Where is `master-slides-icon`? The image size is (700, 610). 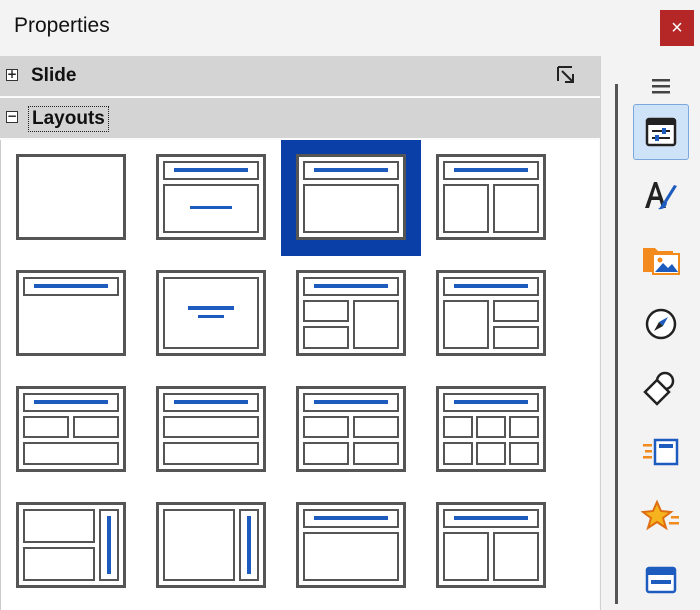
master-slides-icon is located at coordinates (661, 580).